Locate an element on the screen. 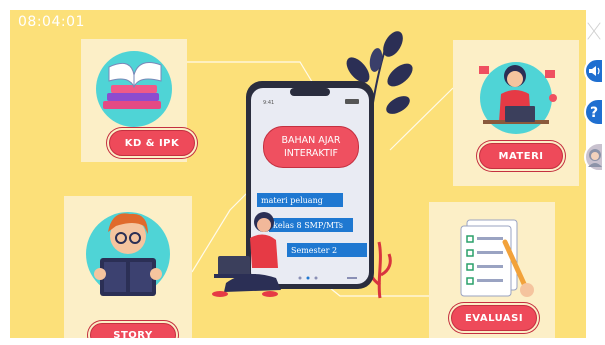 The height and width of the screenshot is (345, 605). app-title-line1: BAHAN AJAR is located at coordinates (311, 140).